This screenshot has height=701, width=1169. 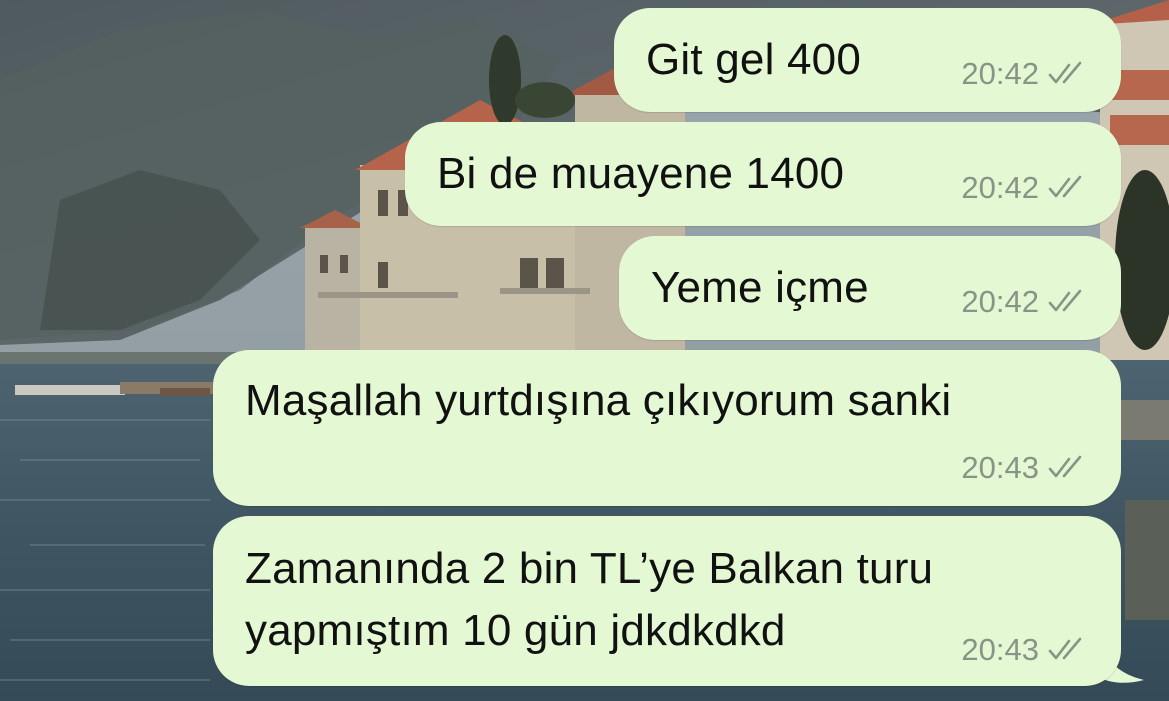 What do you see at coordinates (598, 400) in the screenshot?
I see `message-text: Maşallah yurtdışına çıkıyorum sanki` at bounding box center [598, 400].